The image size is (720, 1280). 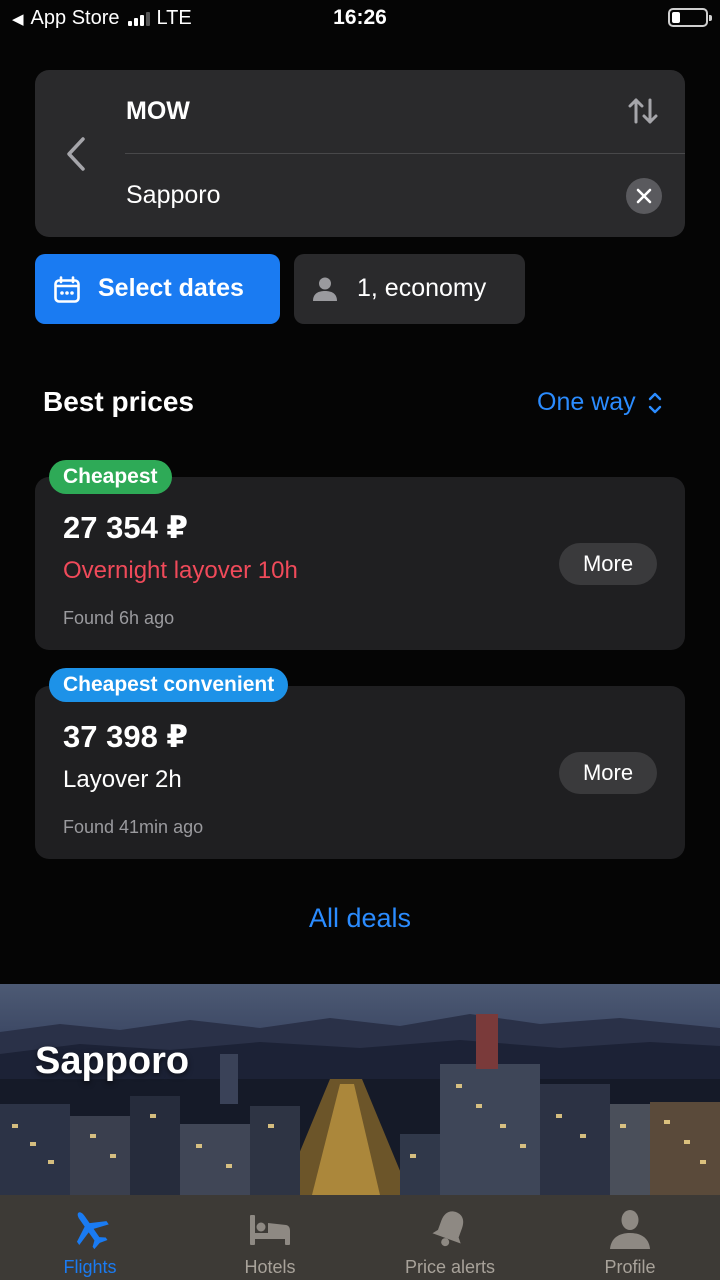 What do you see at coordinates (90, 1267) in the screenshot?
I see `tab-flights-label: Flights` at bounding box center [90, 1267].